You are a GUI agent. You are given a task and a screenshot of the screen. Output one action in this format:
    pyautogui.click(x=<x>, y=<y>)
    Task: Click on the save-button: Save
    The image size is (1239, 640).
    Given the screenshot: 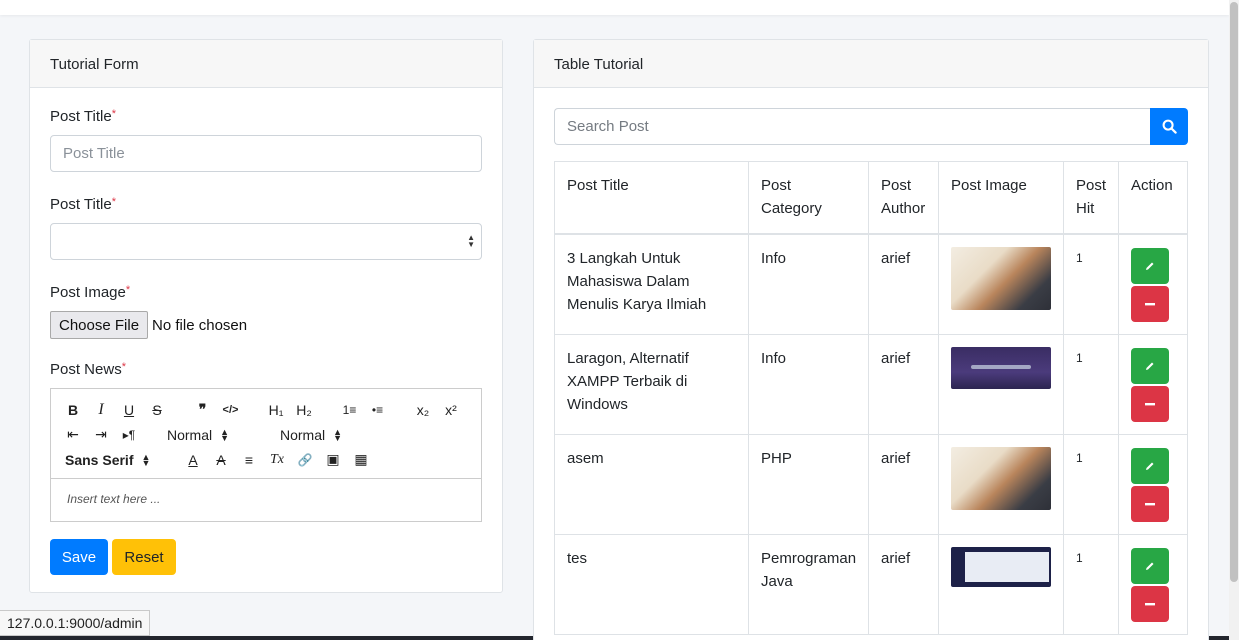 What is the action you would take?
    pyautogui.click(x=79, y=557)
    